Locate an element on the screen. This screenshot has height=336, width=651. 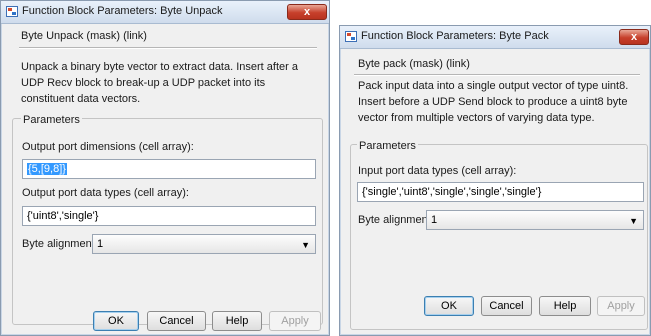
output-types-label: Output port data types (cell array): is located at coordinates (105, 193).